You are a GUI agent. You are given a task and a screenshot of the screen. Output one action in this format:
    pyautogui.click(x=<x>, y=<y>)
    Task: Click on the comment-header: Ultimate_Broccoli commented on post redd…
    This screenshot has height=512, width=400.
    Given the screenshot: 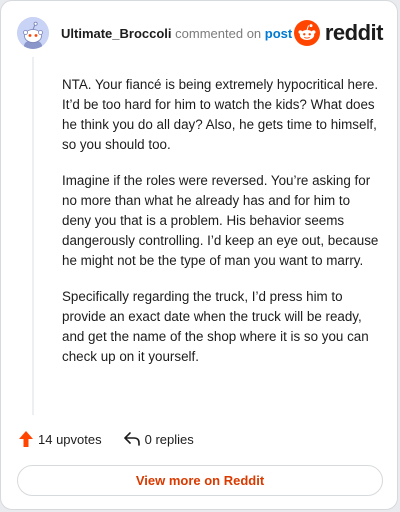 What is the action you would take?
    pyautogui.click(x=200, y=33)
    